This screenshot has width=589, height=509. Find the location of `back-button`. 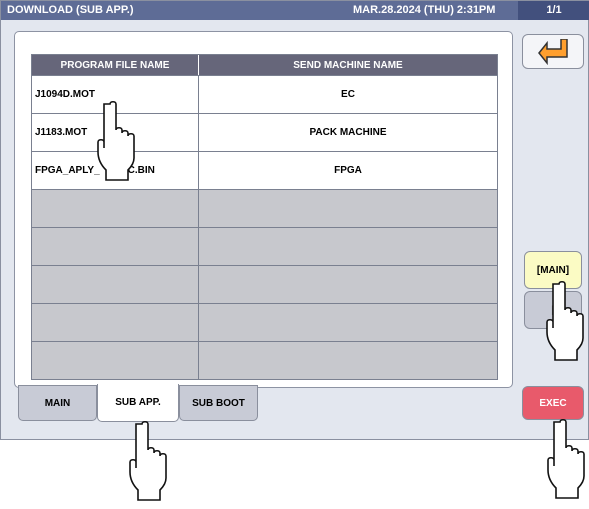

back-button is located at coordinates (553, 51).